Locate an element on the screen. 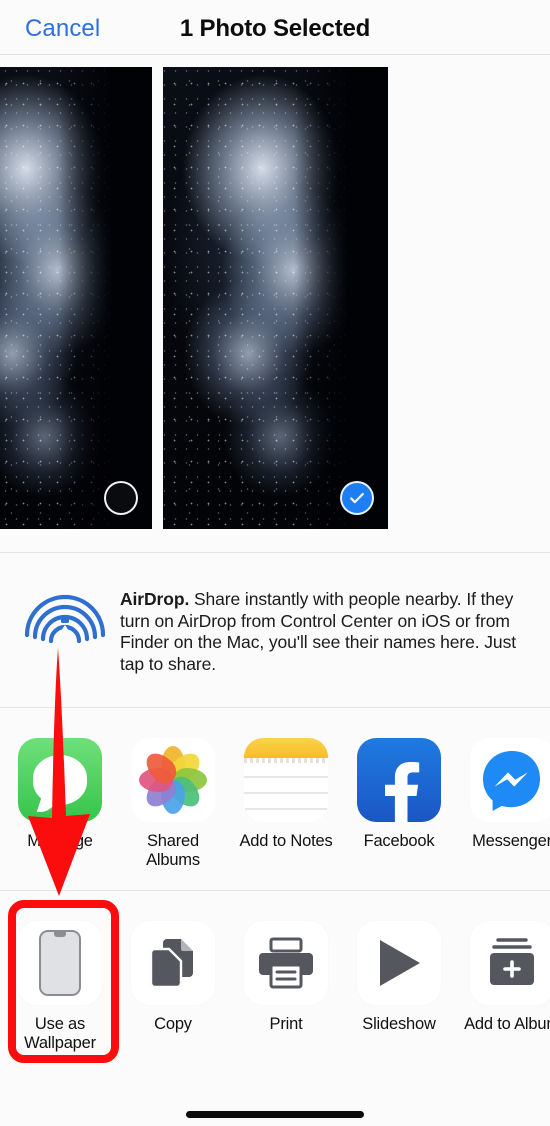 Image resolution: width=550 pixels, height=1126 pixels. action-copy: Copy is located at coordinates (173, 962).